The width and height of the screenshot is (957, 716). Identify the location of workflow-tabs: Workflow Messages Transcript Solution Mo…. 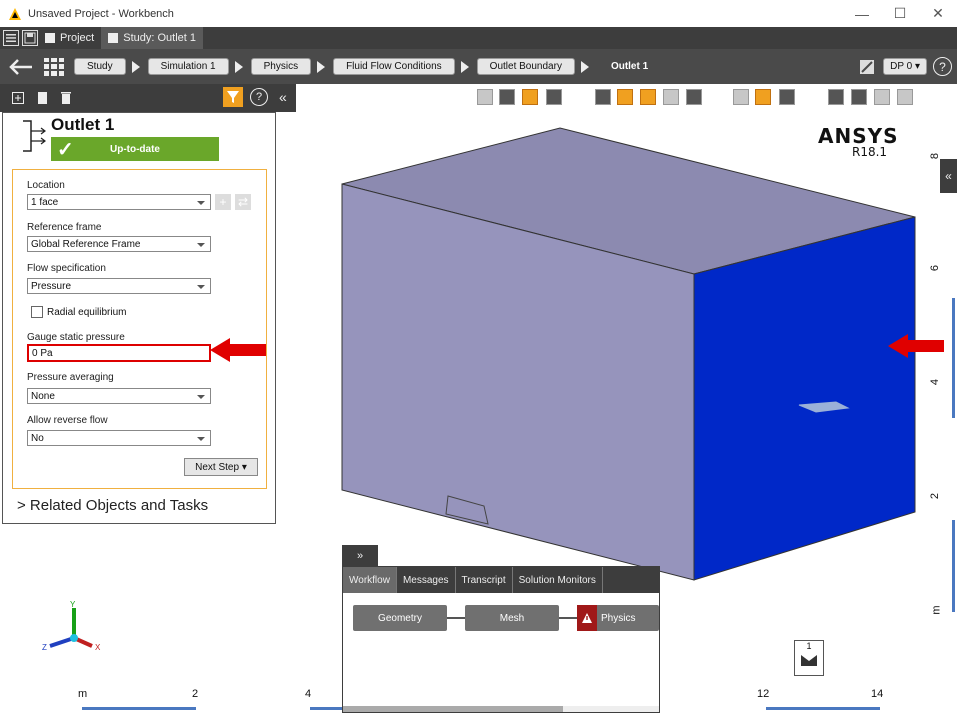
(501, 580).